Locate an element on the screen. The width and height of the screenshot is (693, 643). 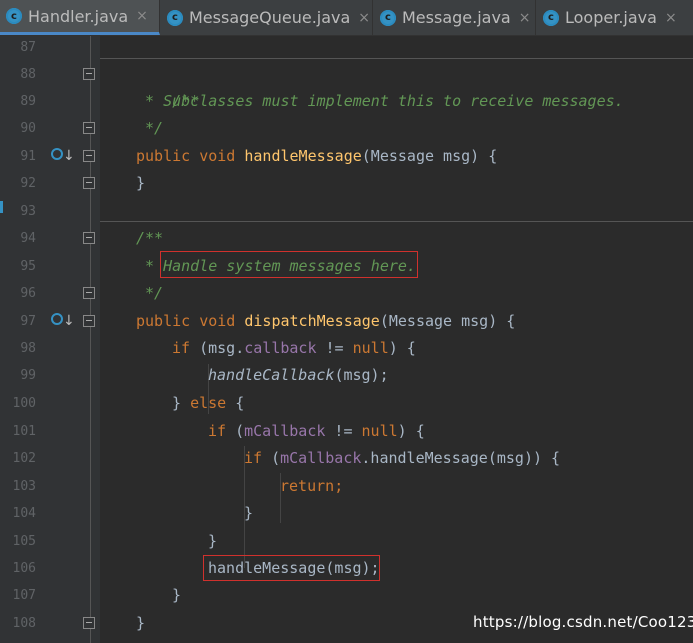
tab-messagequeue-java: c MessageQueue.java × is located at coordinates (267, 17).